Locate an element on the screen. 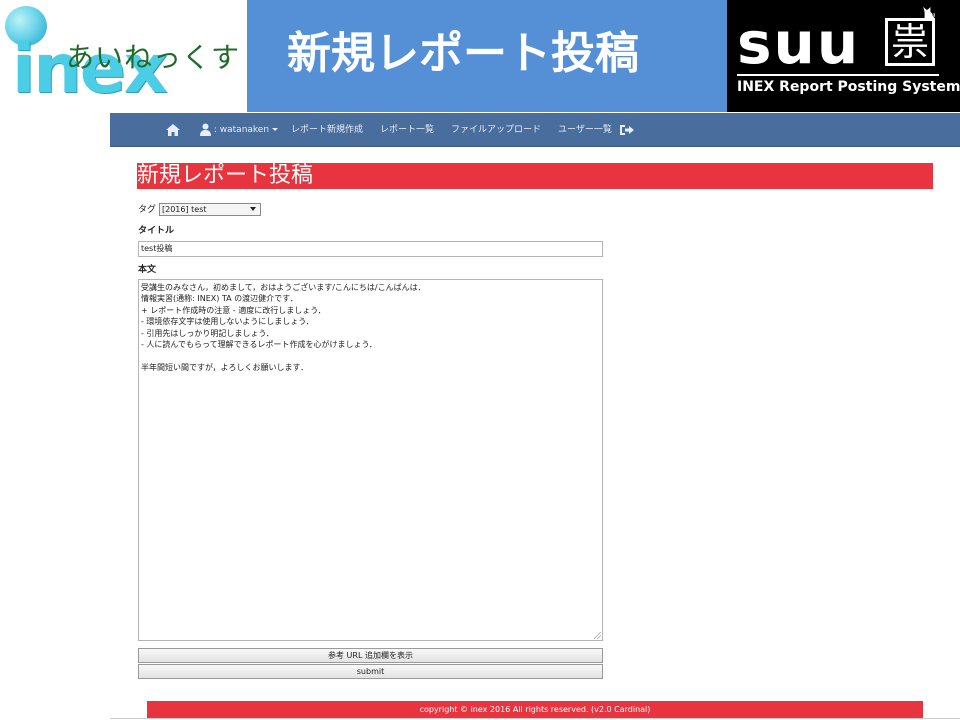 This screenshot has width=960, height=720. home-icon is located at coordinates (173, 129).